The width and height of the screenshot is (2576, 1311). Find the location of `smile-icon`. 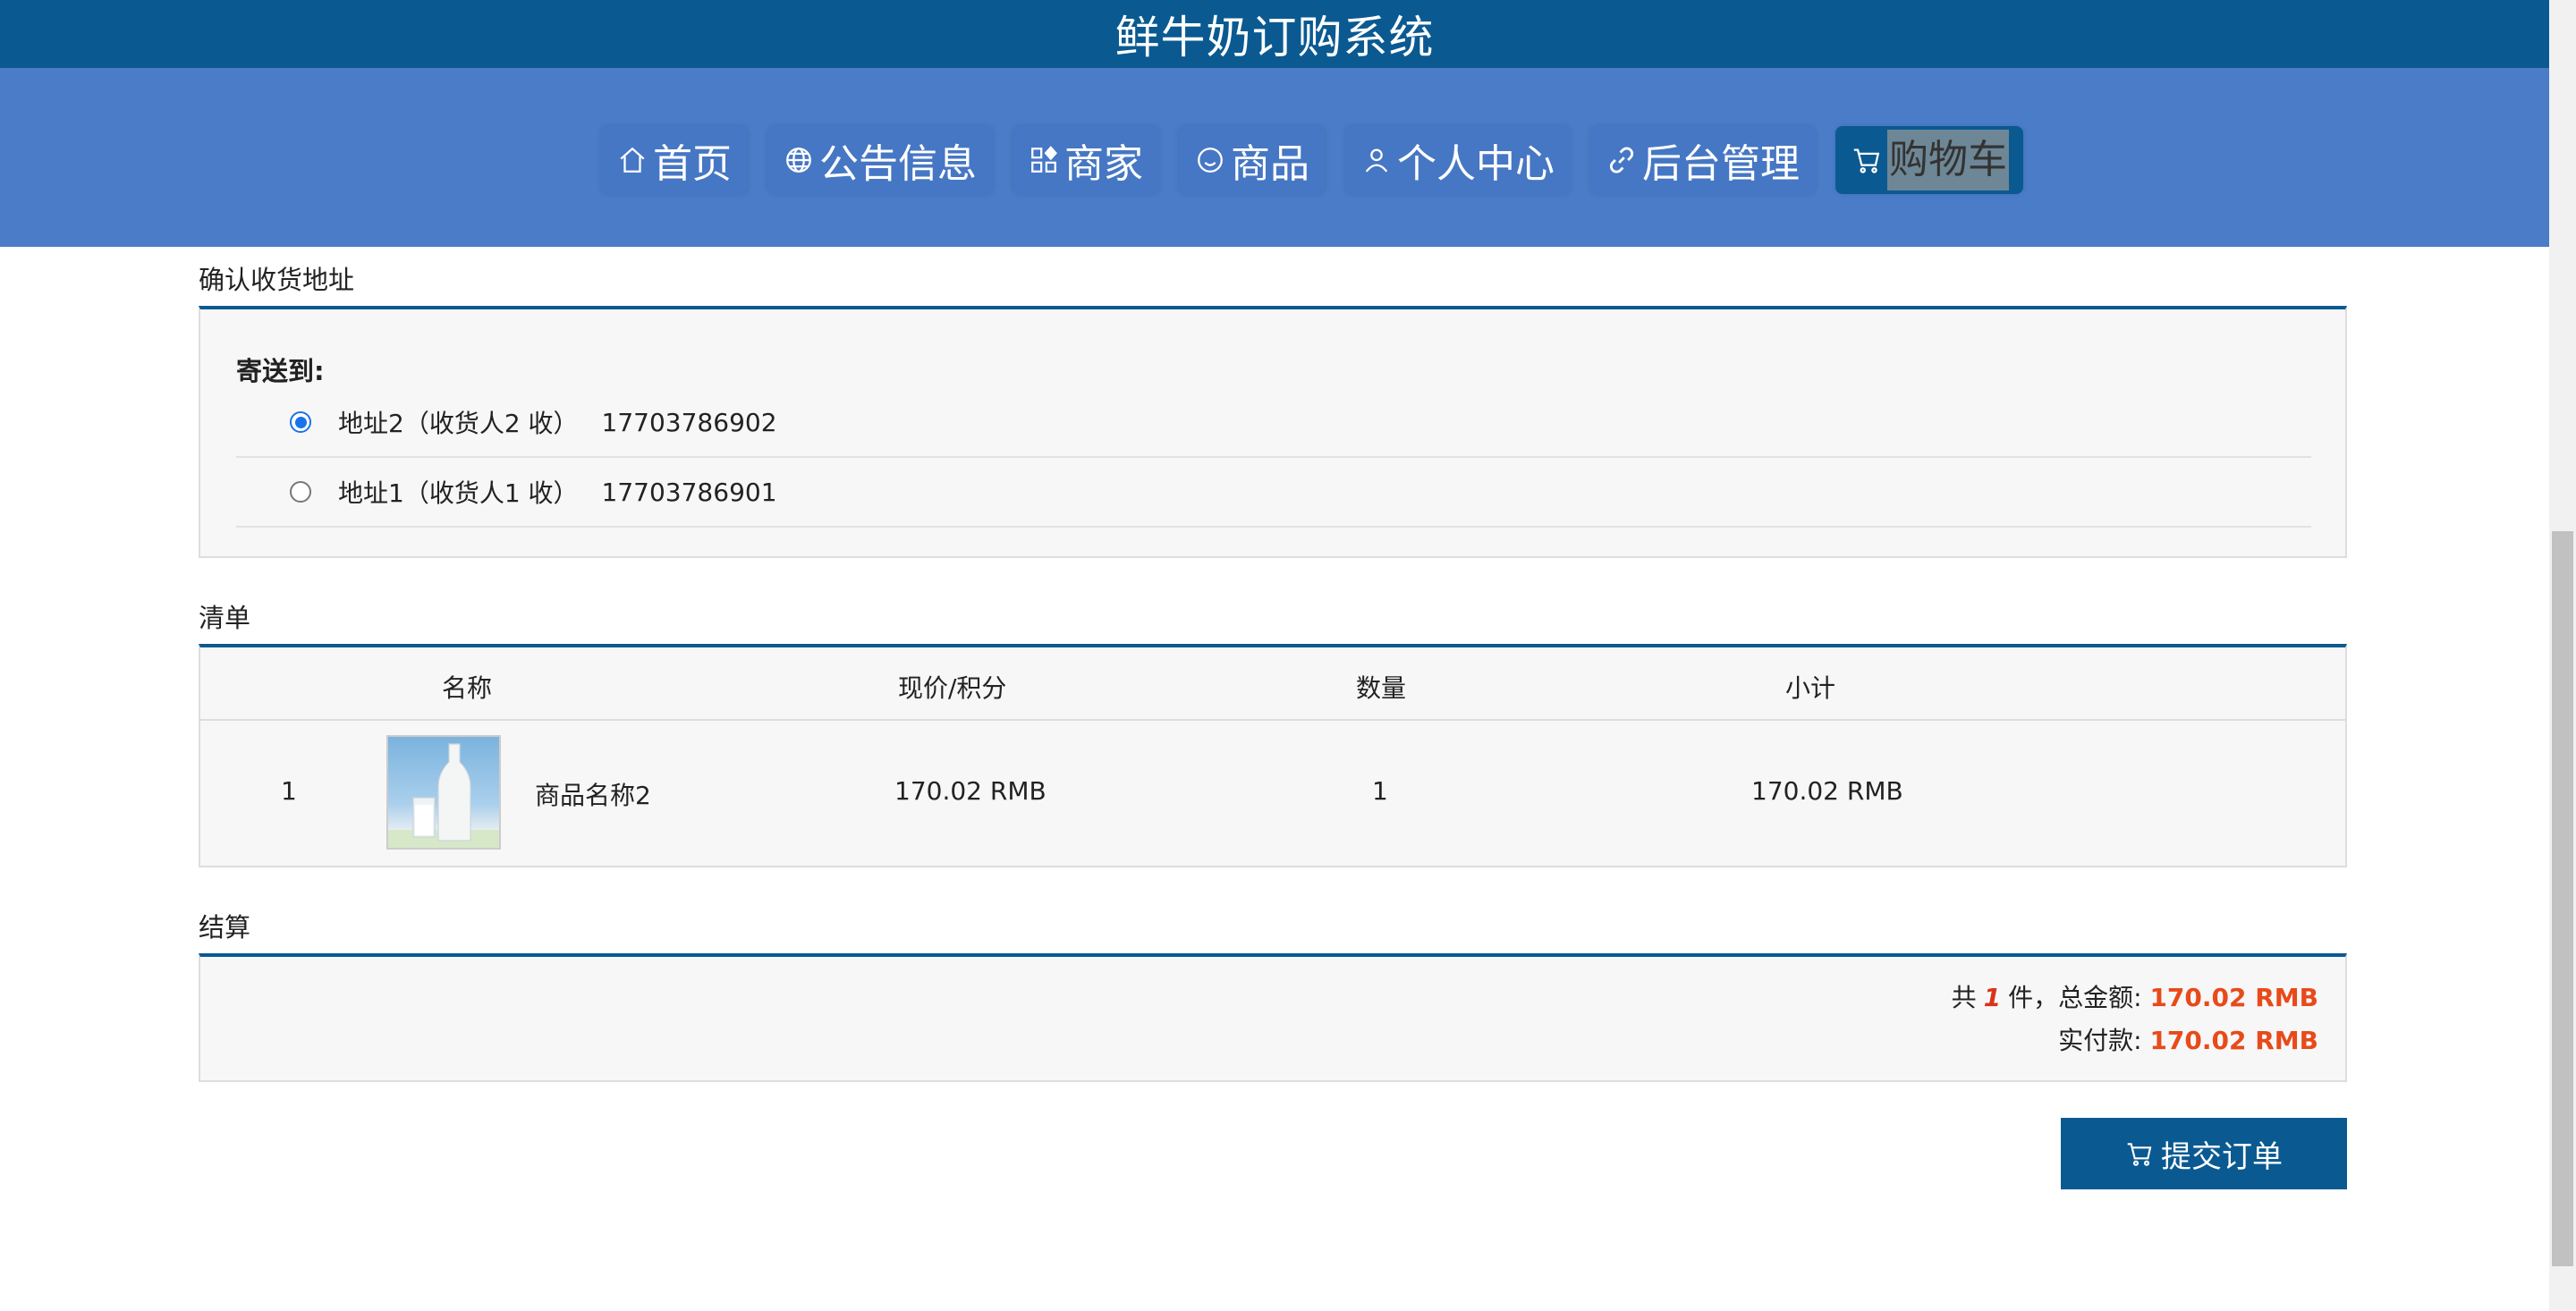

smile-icon is located at coordinates (1210, 160).